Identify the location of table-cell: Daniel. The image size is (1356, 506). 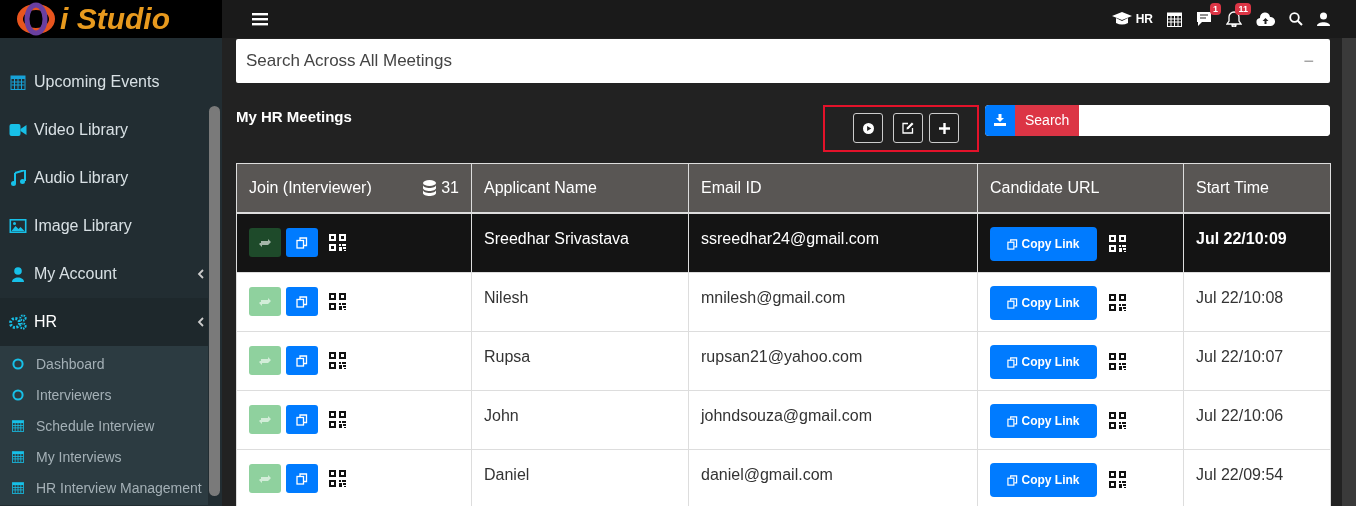
(580, 478).